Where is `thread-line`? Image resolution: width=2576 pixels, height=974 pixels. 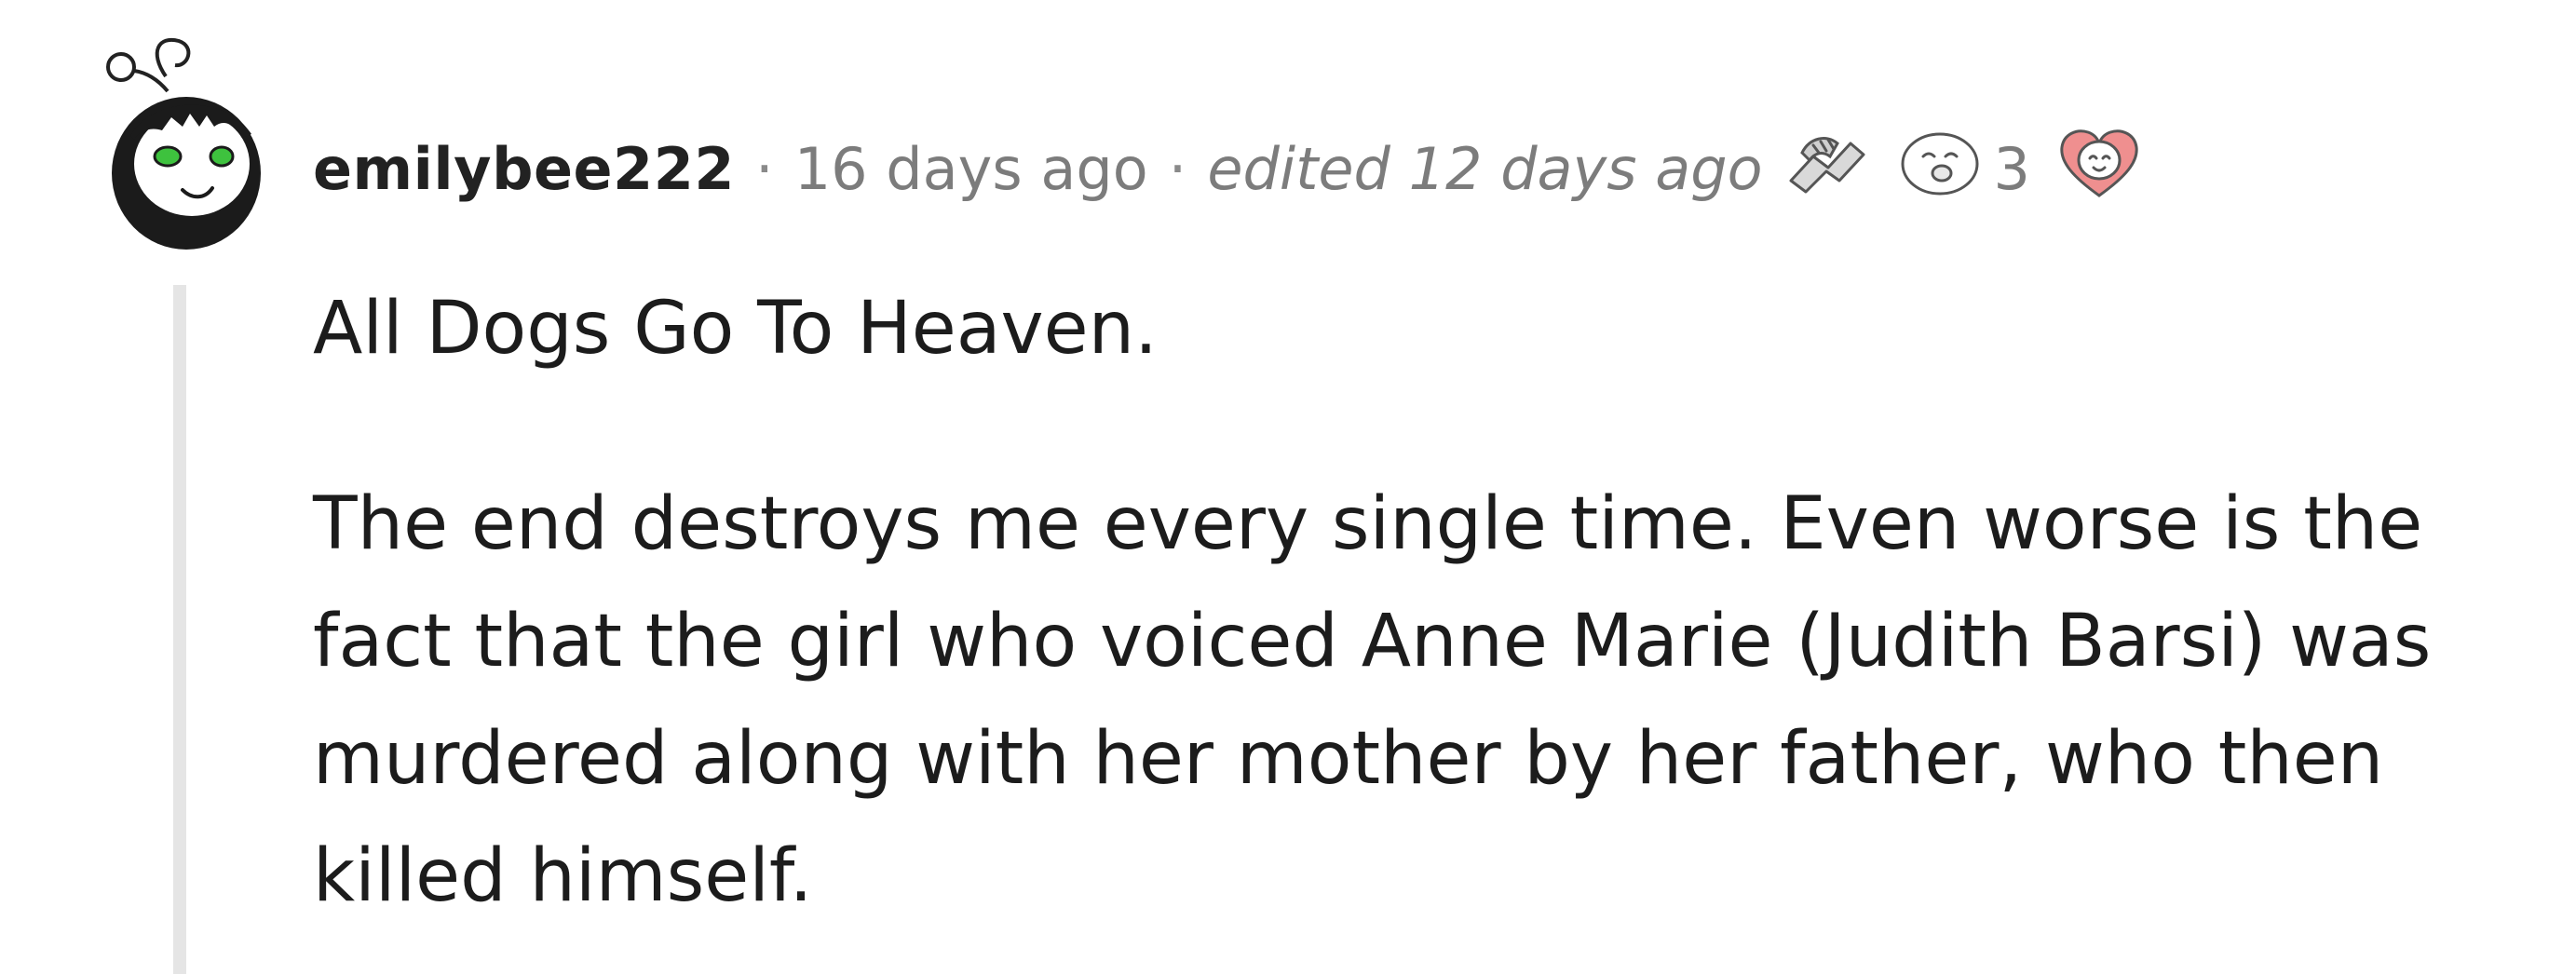
thread-line is located at coordinates (179, 629).